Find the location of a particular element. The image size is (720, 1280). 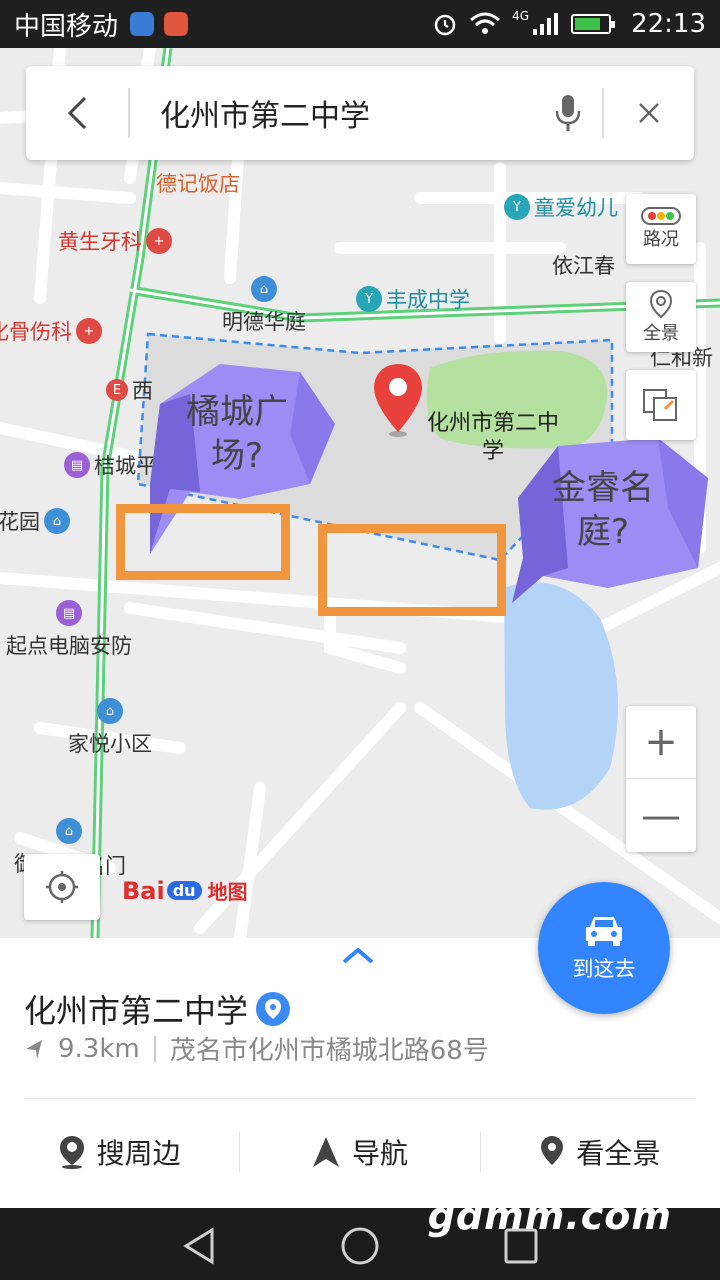

zoom-in-button: + is located at coordinates (661, 742).